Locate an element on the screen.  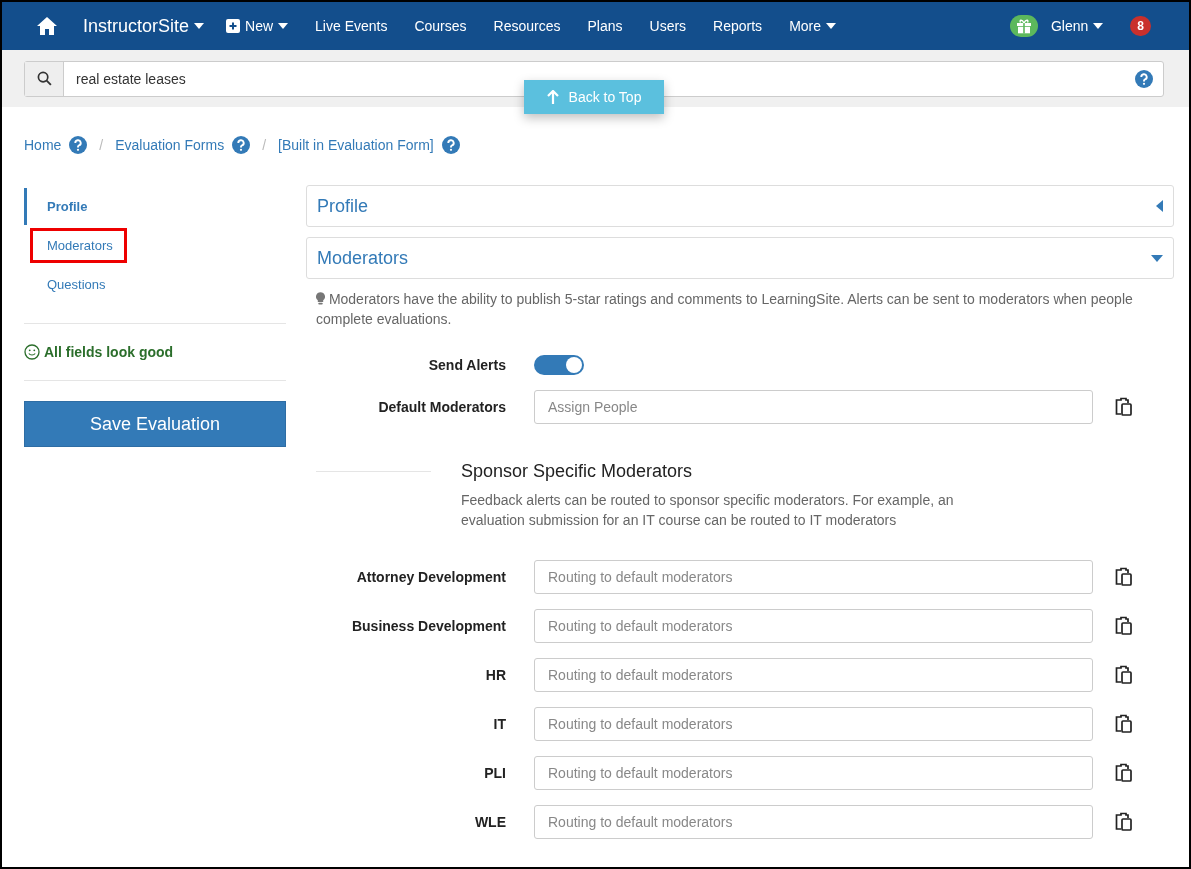
field-label: Send Alerts is located at coordinates (466, 365).